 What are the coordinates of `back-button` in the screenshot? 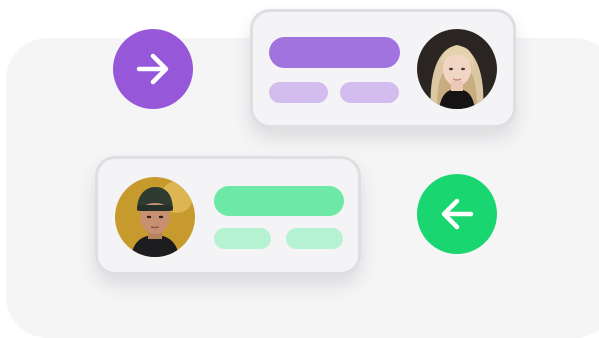 It's located at (457, 214).